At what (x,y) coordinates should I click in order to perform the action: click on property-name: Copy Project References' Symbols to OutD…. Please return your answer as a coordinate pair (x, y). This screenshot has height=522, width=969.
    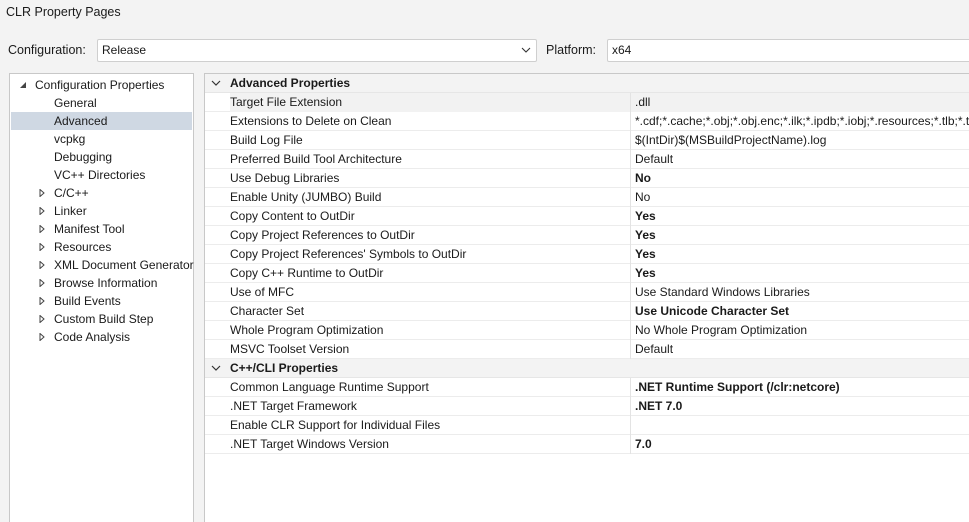
    Looking at the image, I should click on (348, 254).